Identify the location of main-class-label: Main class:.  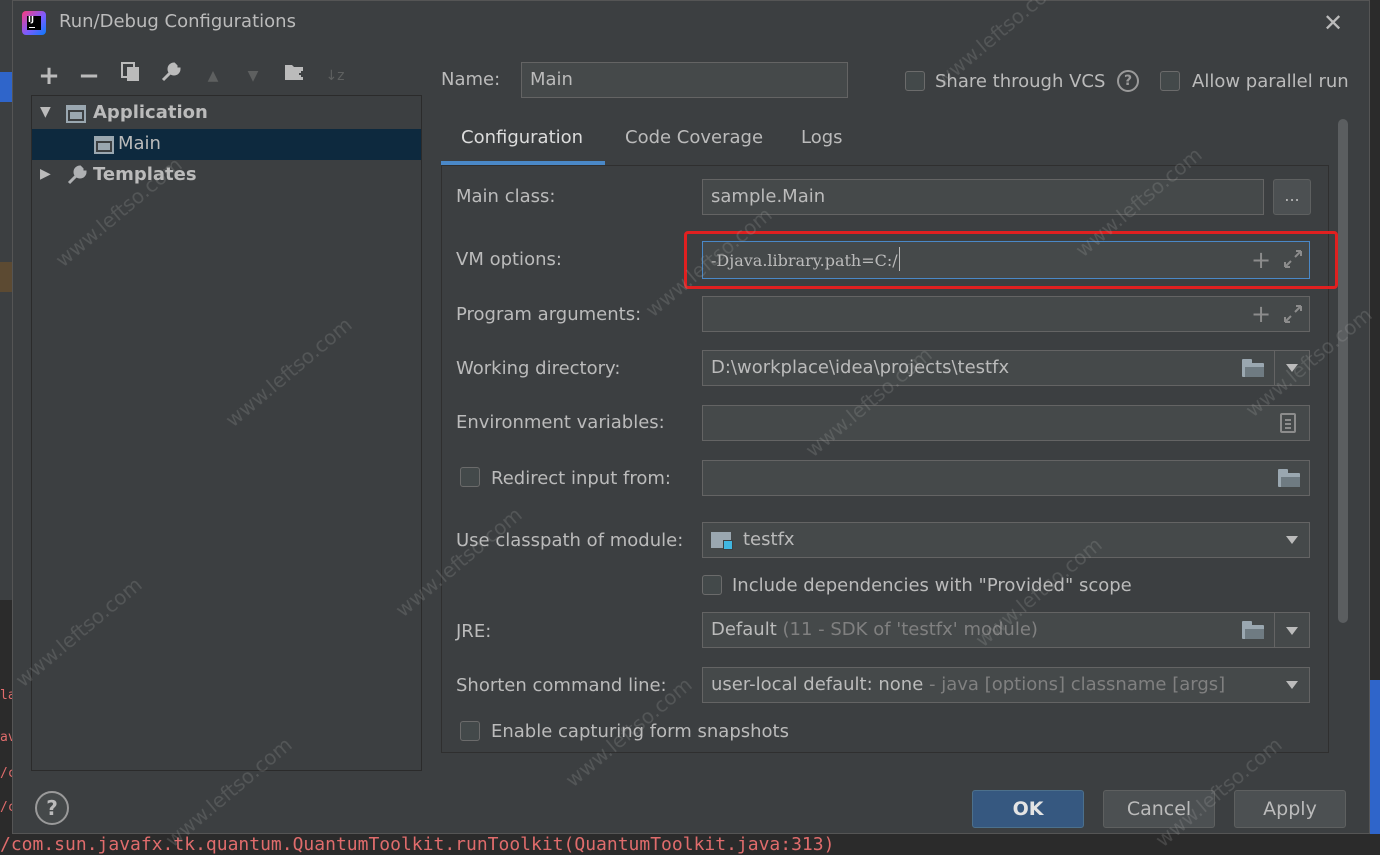
(506, 196).